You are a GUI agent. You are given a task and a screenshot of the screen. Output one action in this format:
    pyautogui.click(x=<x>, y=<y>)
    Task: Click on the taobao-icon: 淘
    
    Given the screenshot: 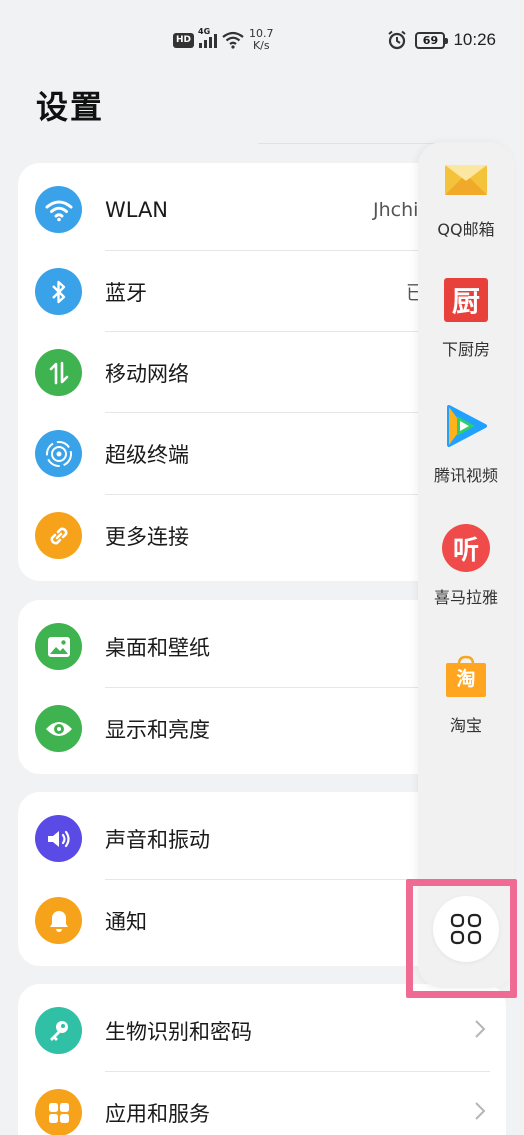 What is the action you would take?
    pyautogui.click(x=466, y=676)
    